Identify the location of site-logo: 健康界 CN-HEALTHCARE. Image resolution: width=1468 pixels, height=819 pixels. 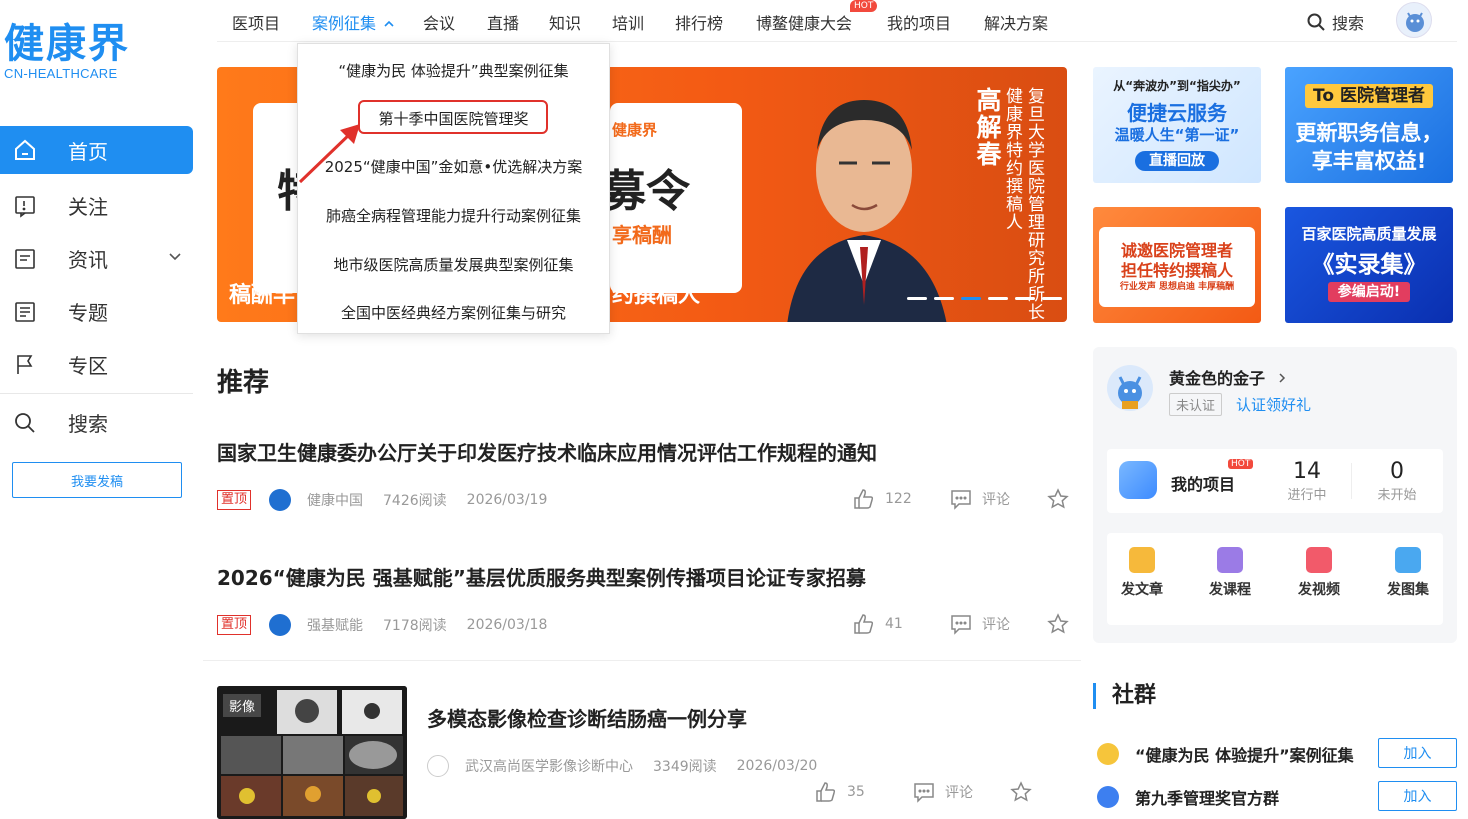
(67, 51).